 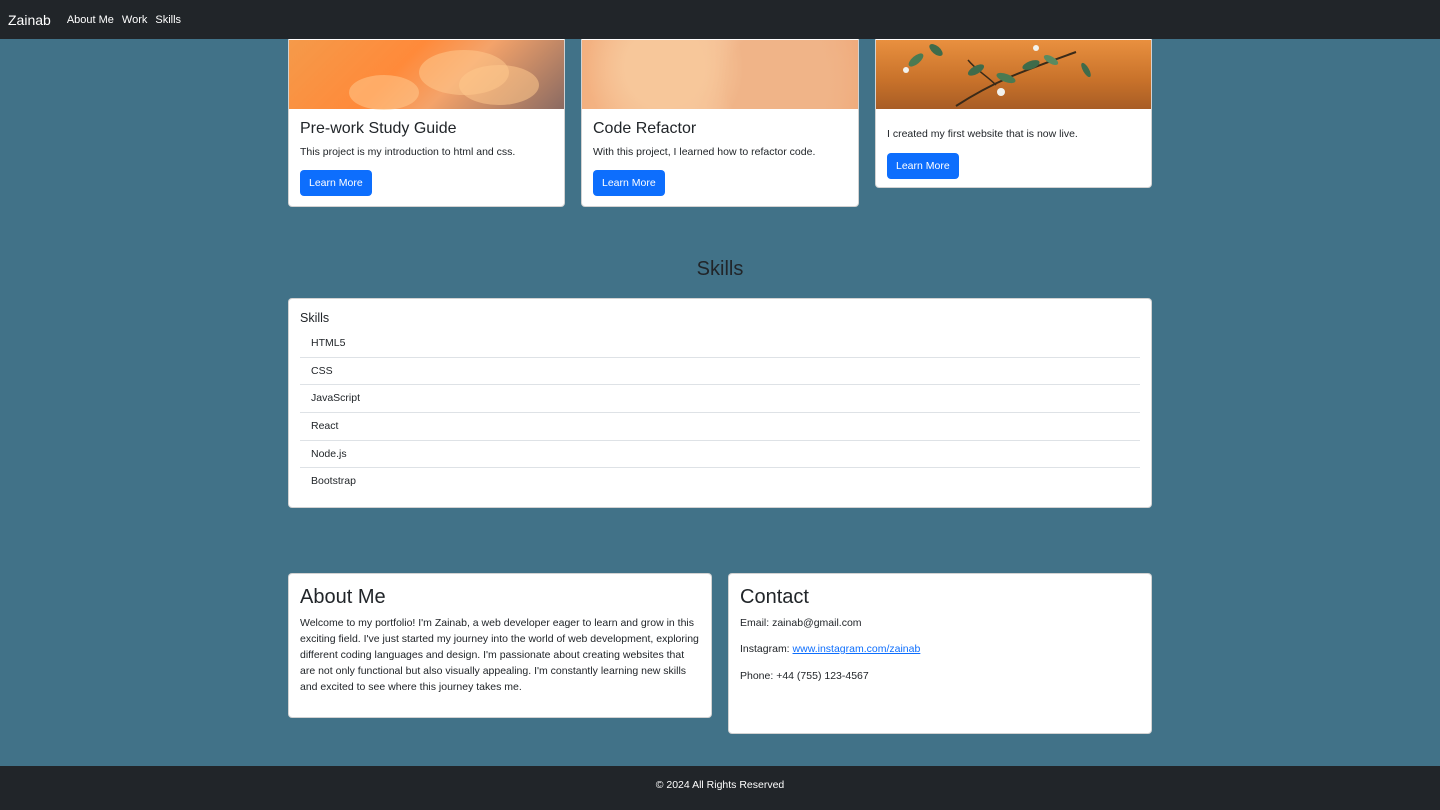 I want to click on skill-item: Node.js, so click(x=720, y=455).